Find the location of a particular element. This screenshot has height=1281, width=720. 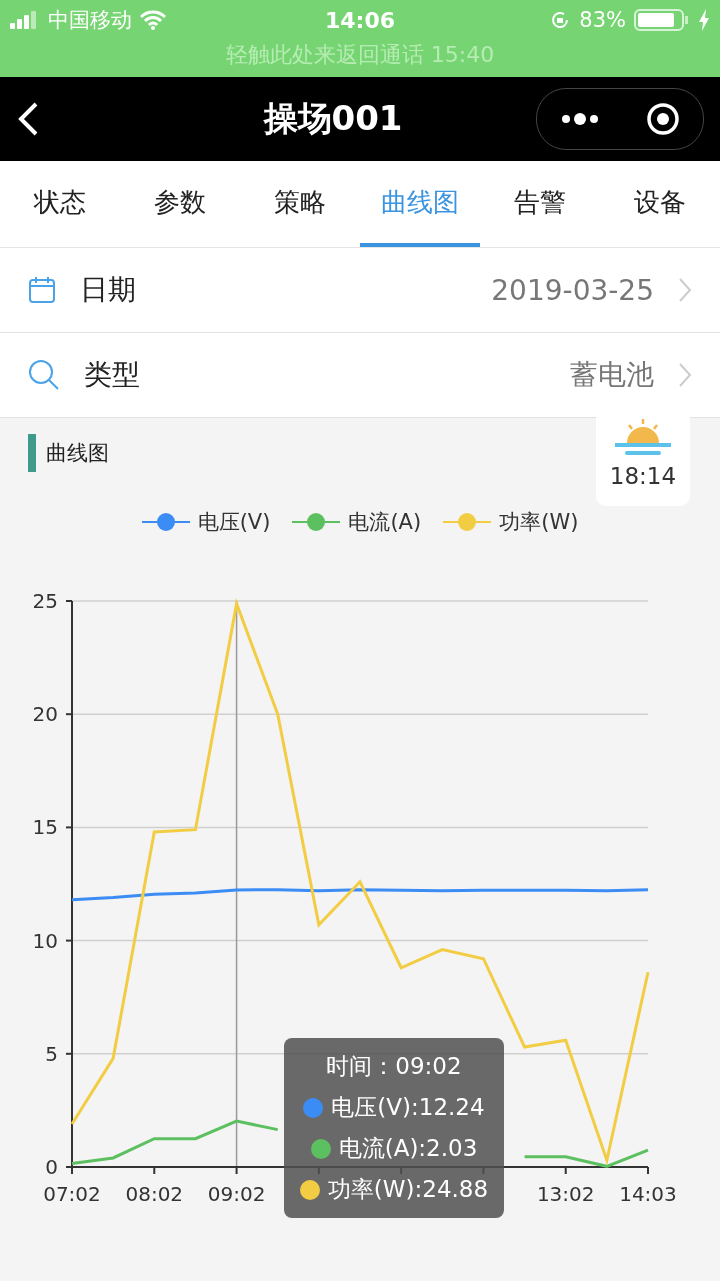

legend-label: 电流(A) is located at coordinates (385, 522).